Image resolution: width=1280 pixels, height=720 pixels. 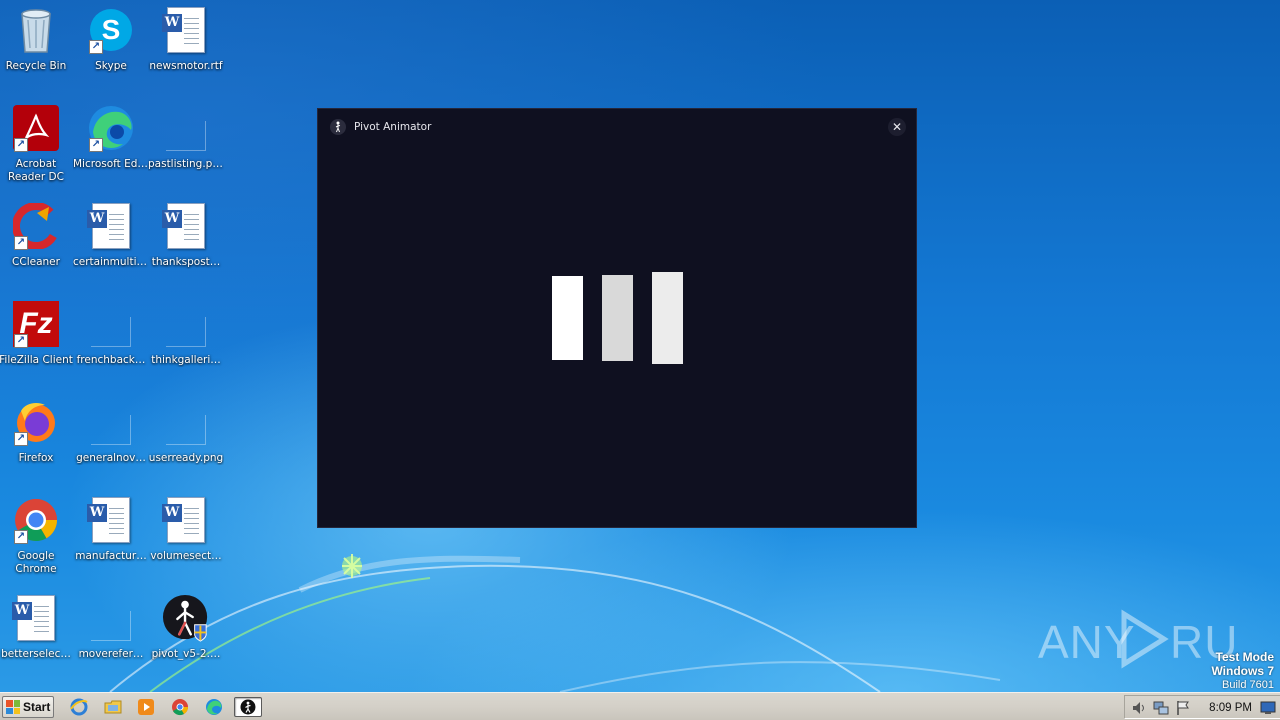 I want to click on desktop-icon-firefox: ↗ Firefox, so click(x=37, y=443).